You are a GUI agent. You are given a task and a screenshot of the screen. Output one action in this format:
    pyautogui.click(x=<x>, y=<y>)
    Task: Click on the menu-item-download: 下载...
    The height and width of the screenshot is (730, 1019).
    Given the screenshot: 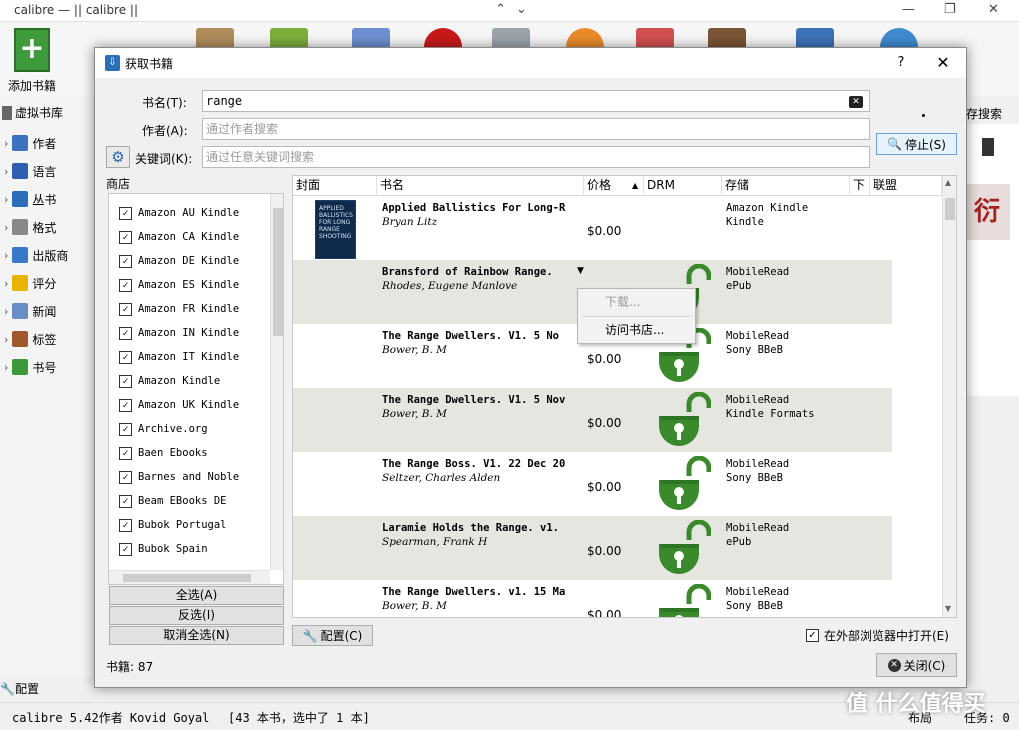 What is the action you would take?
    pyautogui.click(x=636, y=302)
    